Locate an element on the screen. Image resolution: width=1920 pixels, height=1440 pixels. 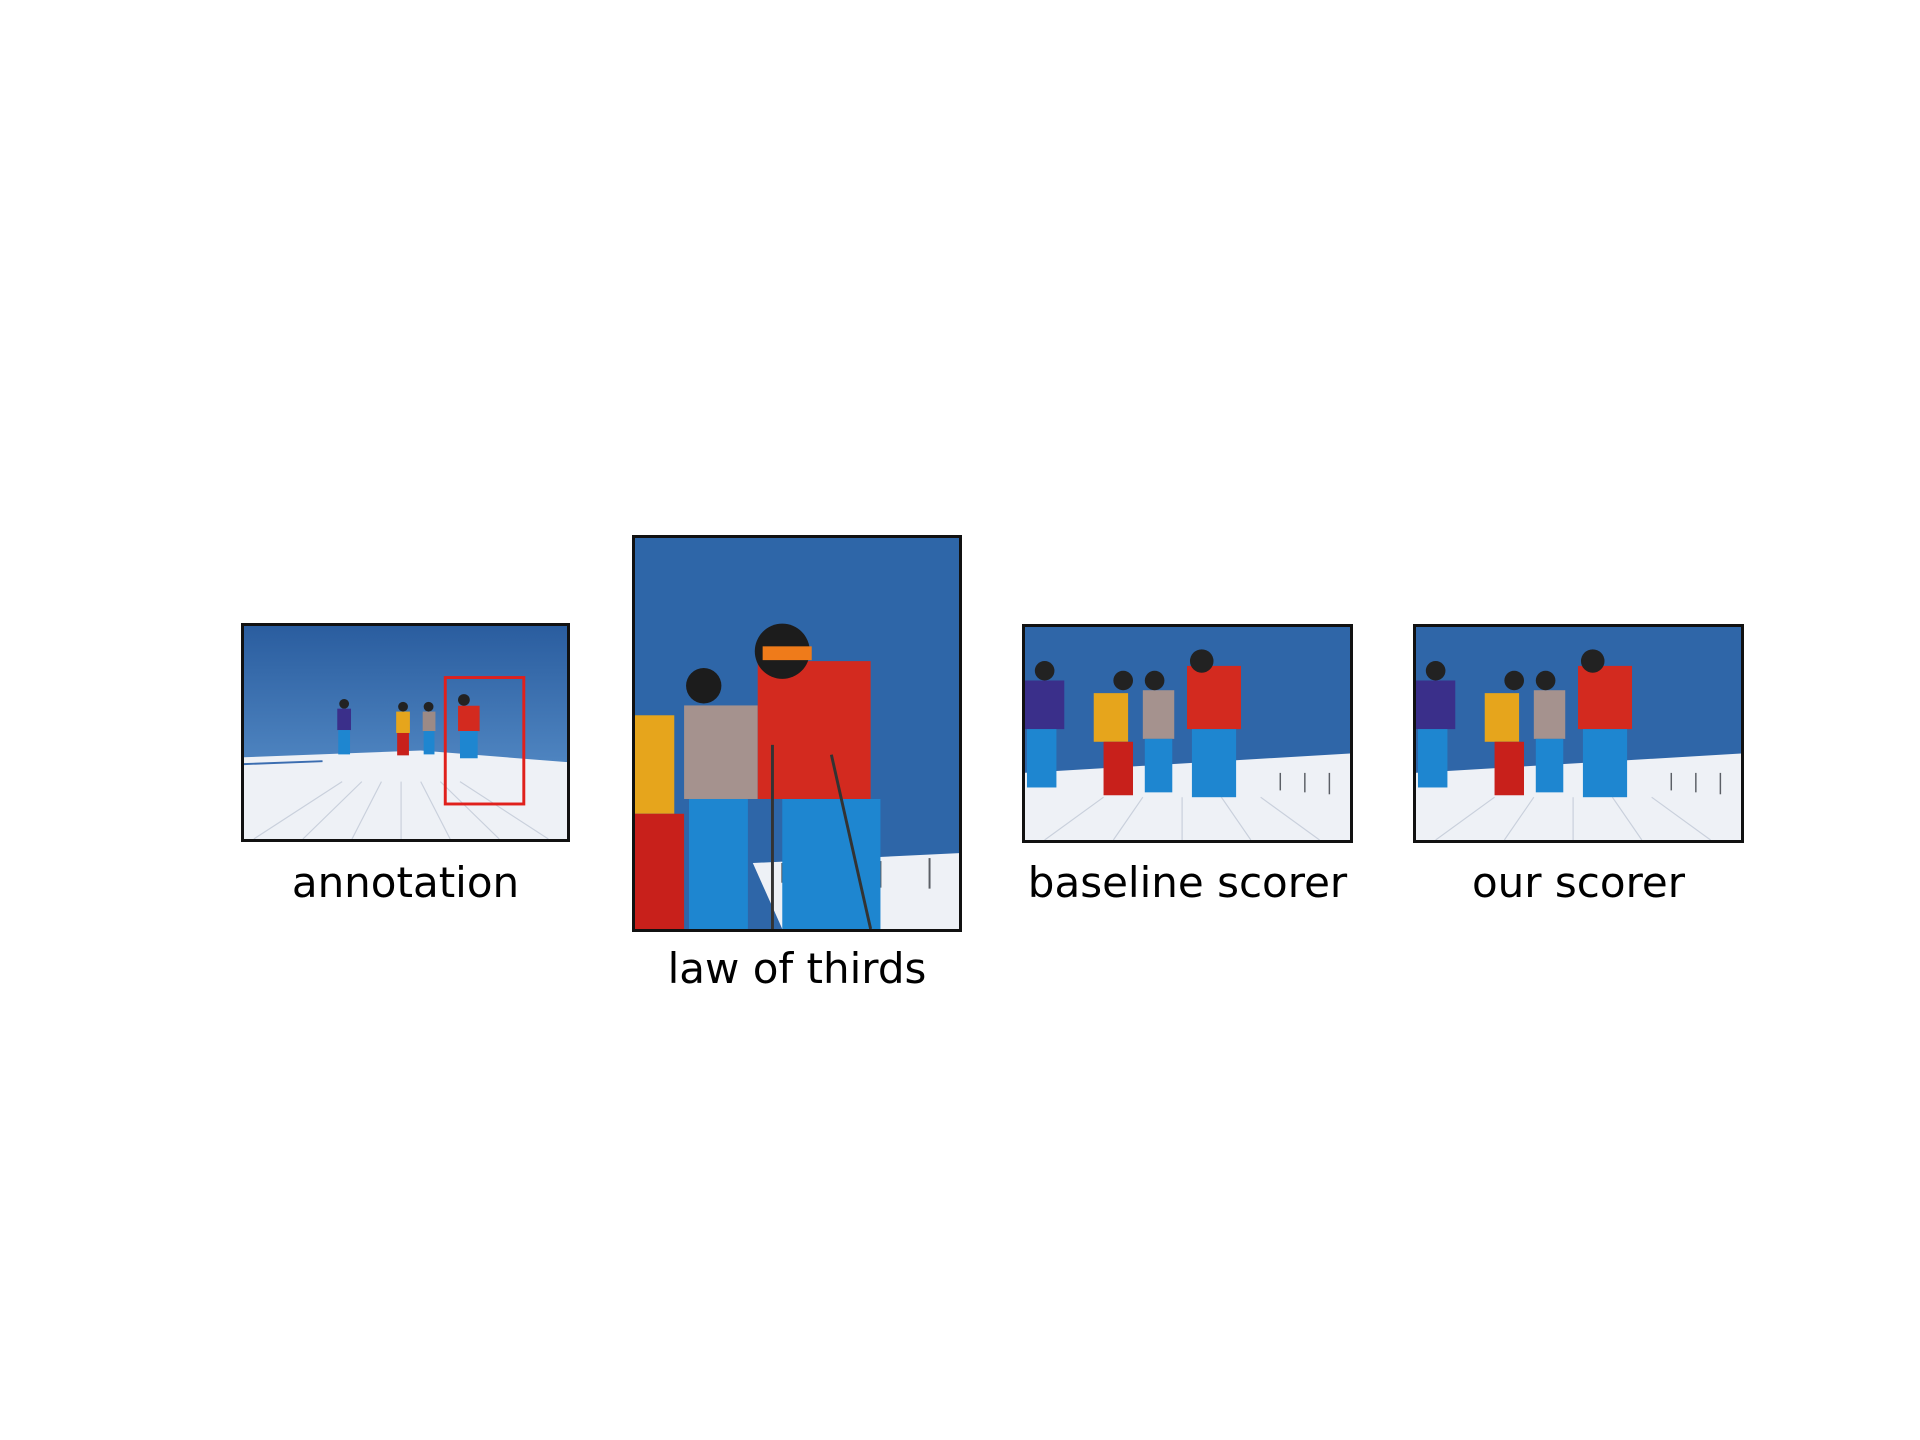
baseline-scorer-image-panel is located at coordinates (1187, 733).